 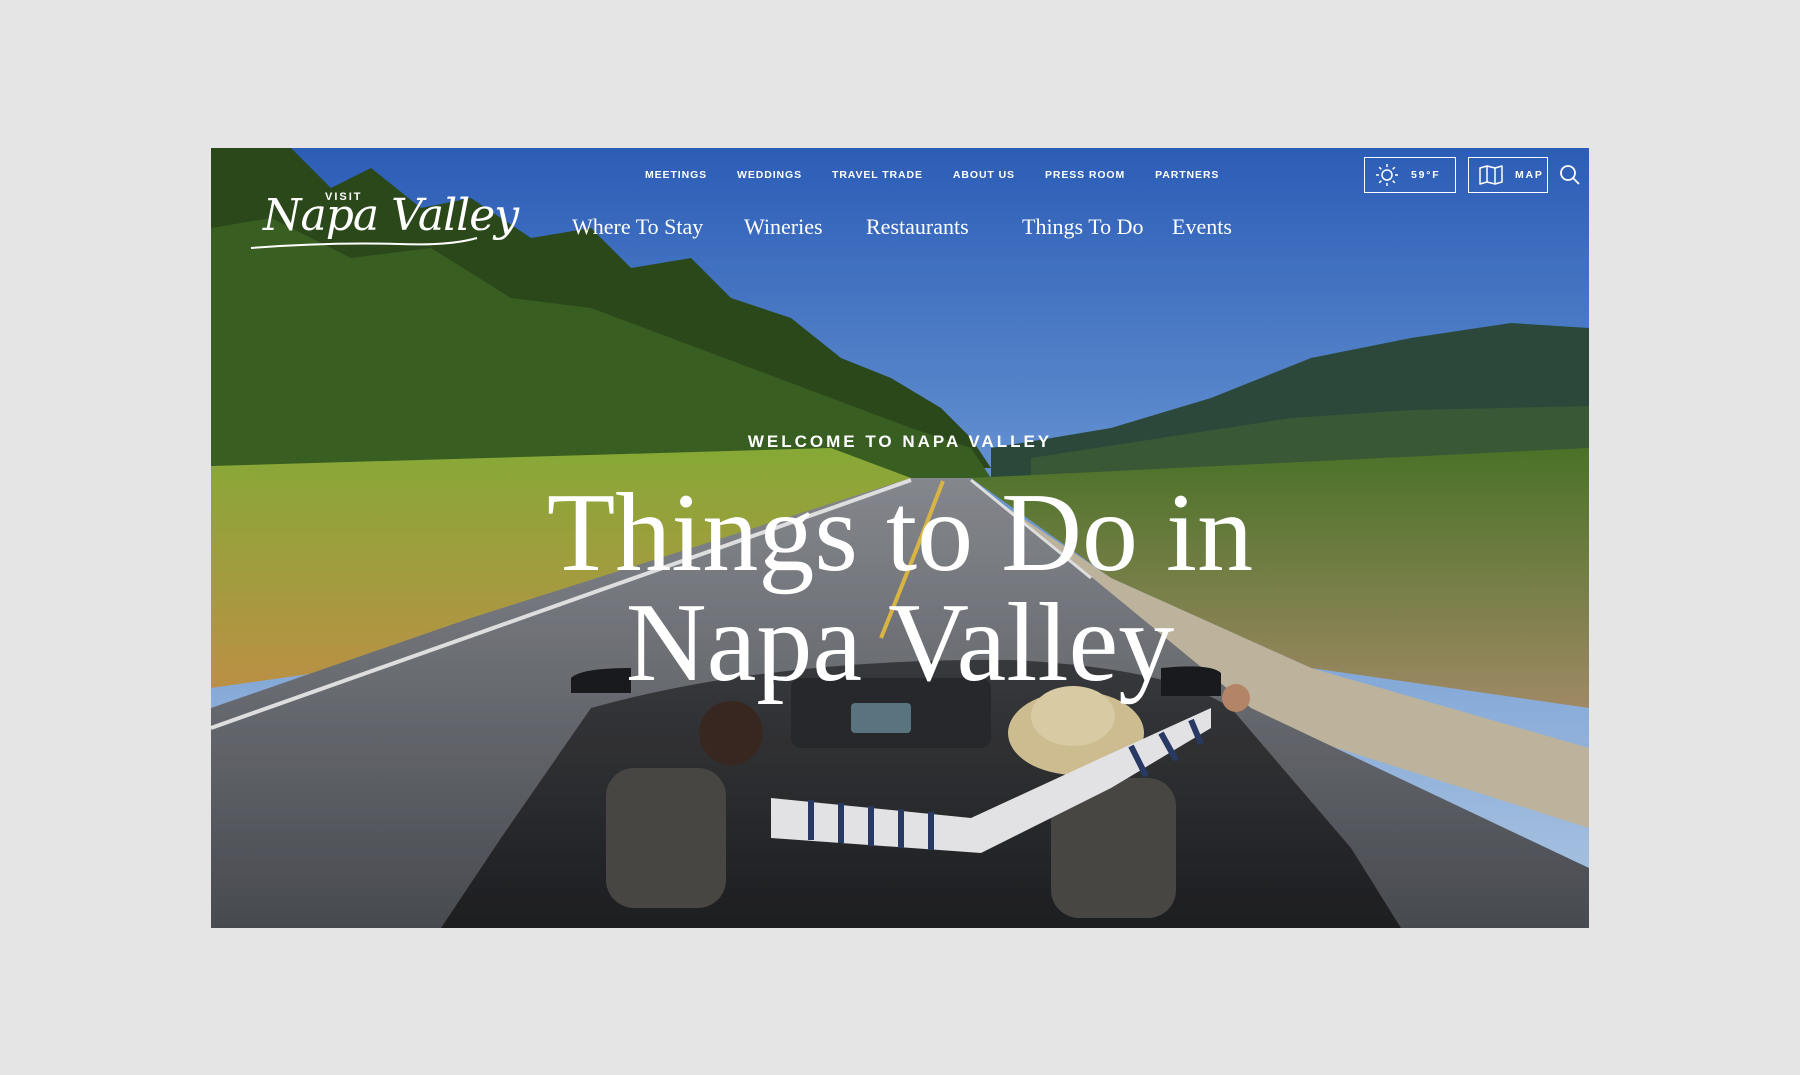 I want to click on utility-nav-partners: PARTNERS, so click(x=1187, y=175).